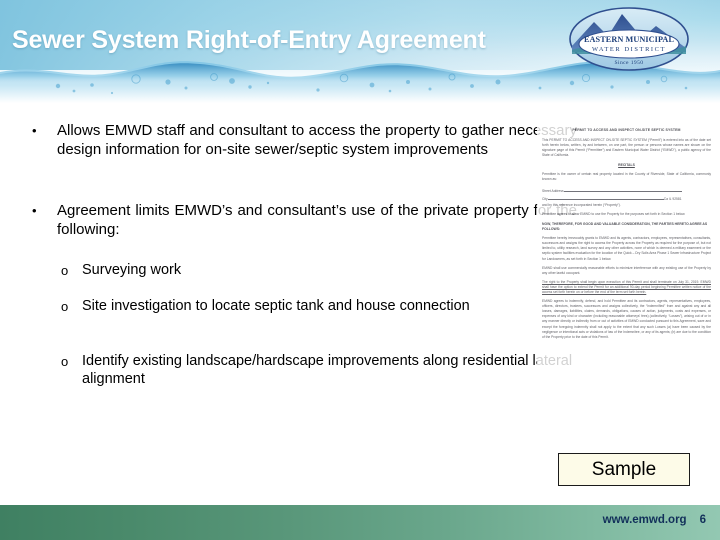 The width and height of the screenshot is (720, 540). Describe the element at coordinates (622, 189) in the screenshot. I see `document-field-street-rule` at that location.